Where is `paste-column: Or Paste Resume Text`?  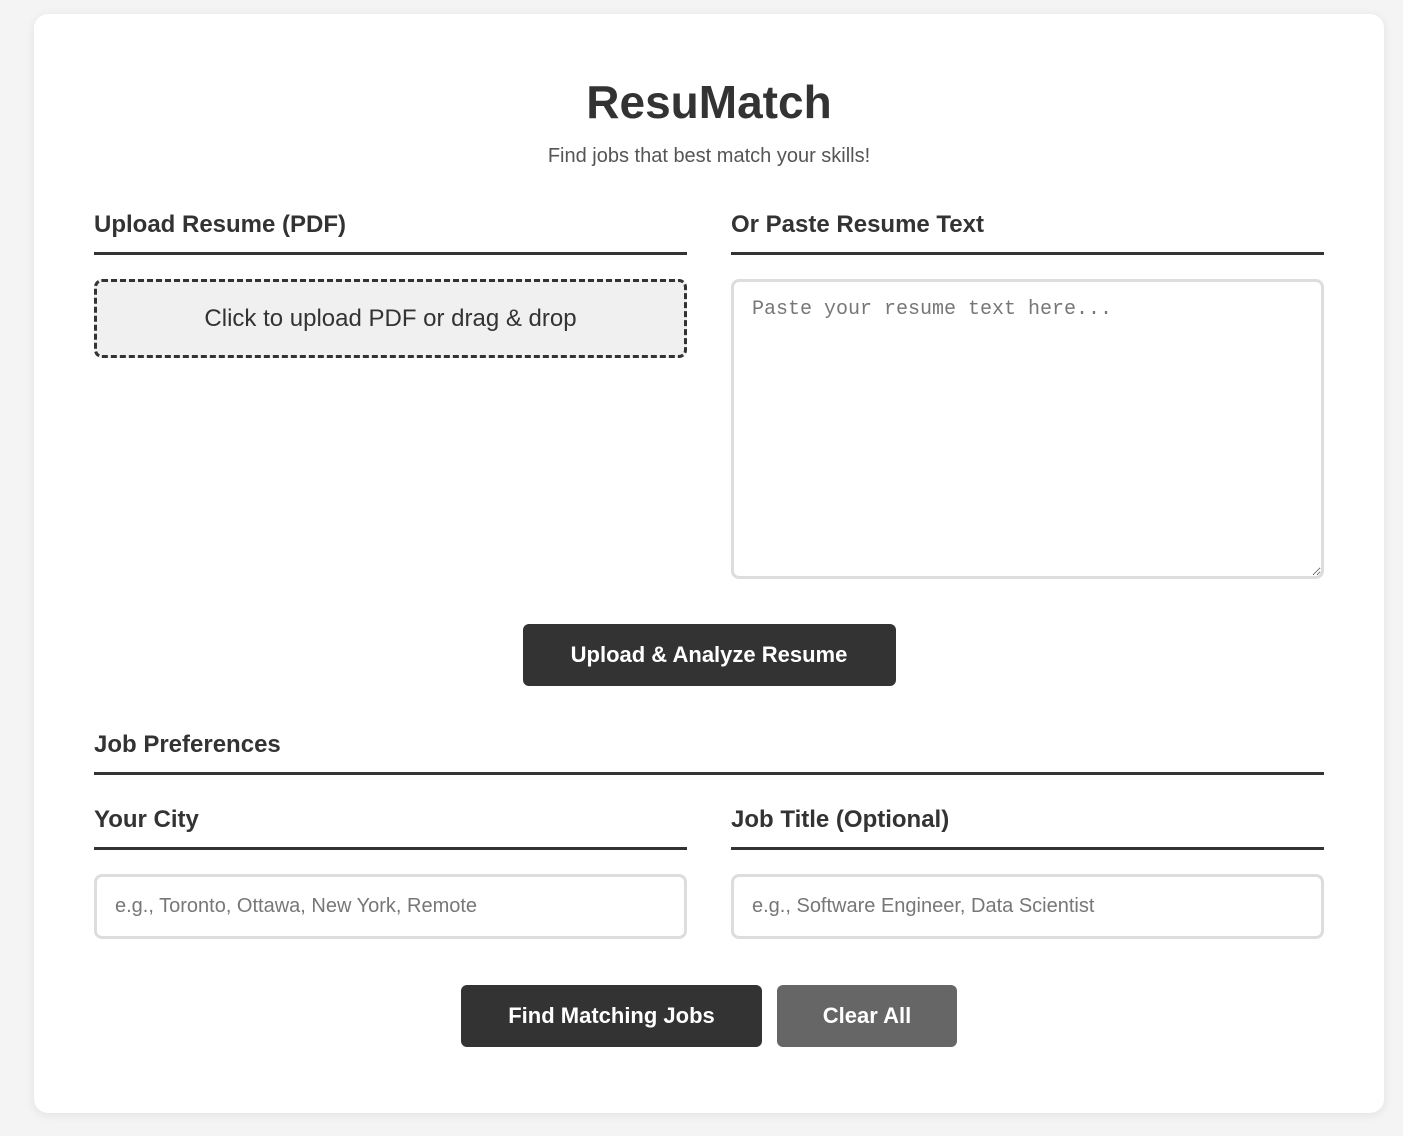
paste-column: Or Paste Resume Text is located at coordinates (1027, 394).